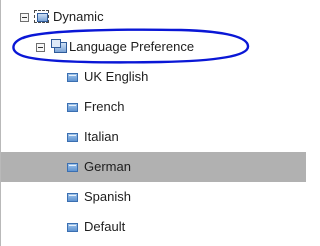  What do you see at coordinates (153, 17) in the screenshot?
I see `tree-node-dynamic: Dynamic` at bounding box center [153, 17].